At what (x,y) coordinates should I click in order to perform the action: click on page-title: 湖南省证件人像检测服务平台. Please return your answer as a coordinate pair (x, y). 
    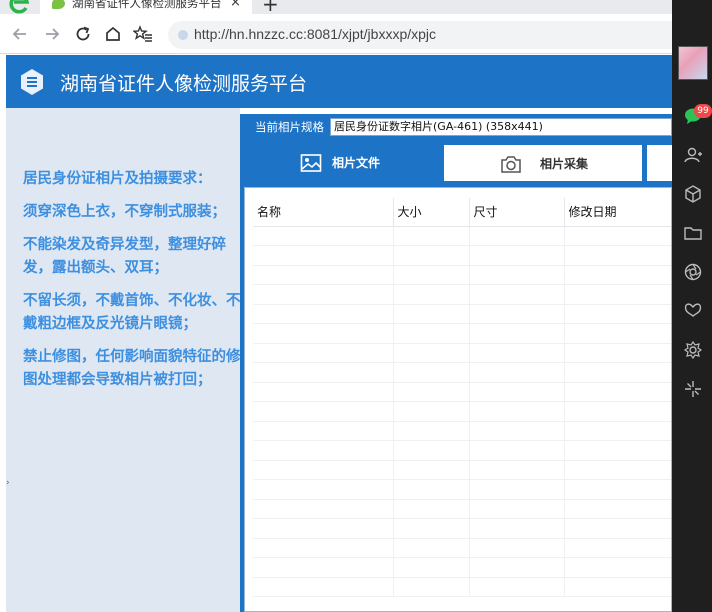
    Looking at the image, I should click on (184, 84).